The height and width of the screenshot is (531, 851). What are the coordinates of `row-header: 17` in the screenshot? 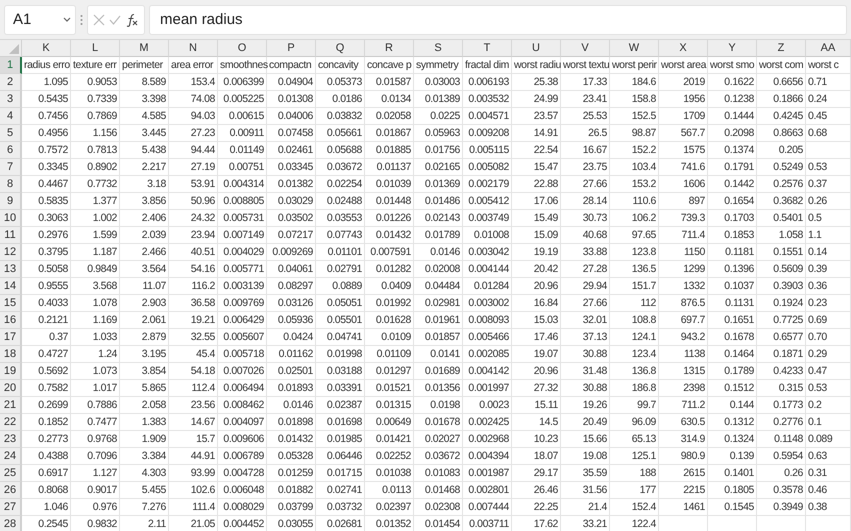 It's located at (11, 337).